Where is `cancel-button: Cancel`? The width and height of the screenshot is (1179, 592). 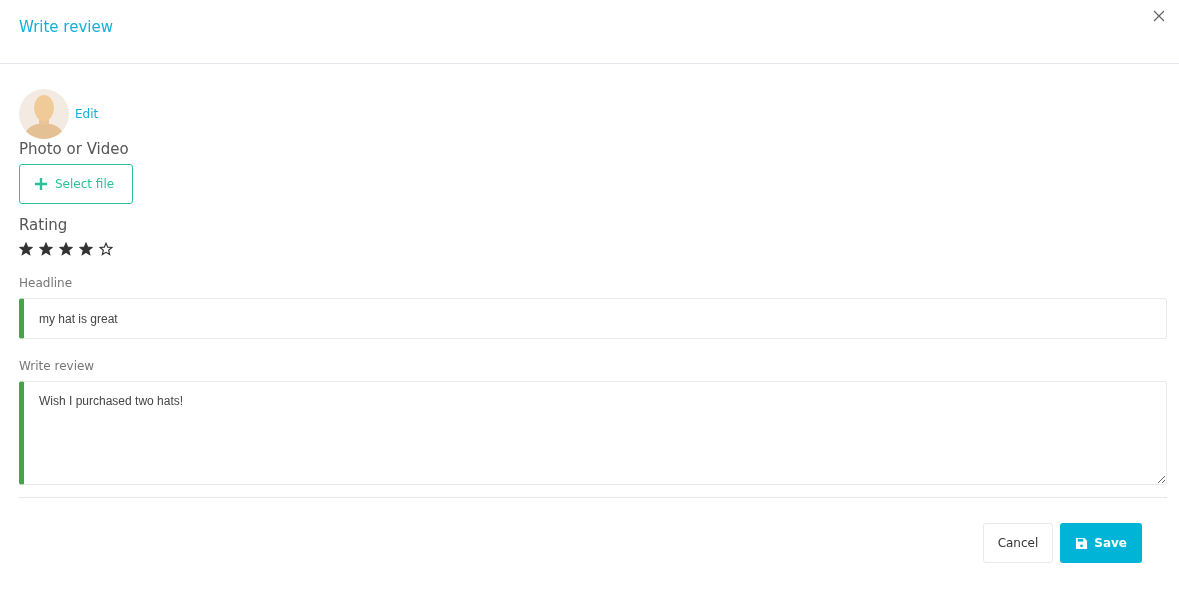
cancel-button: Cancel is located at coordinates (1018, 543).